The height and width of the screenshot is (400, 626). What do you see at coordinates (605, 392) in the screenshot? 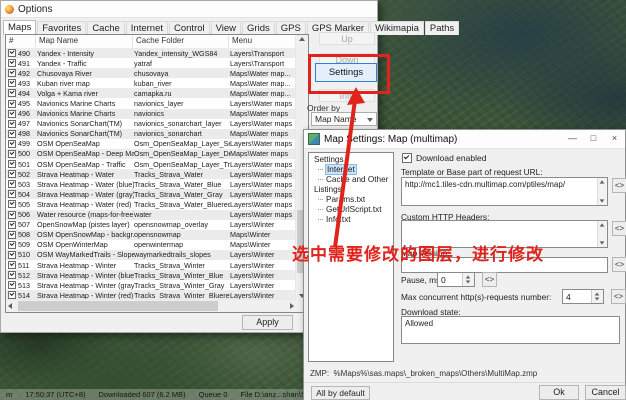
I see `cancel-button: Cancel` at bounding box center [605, 392].